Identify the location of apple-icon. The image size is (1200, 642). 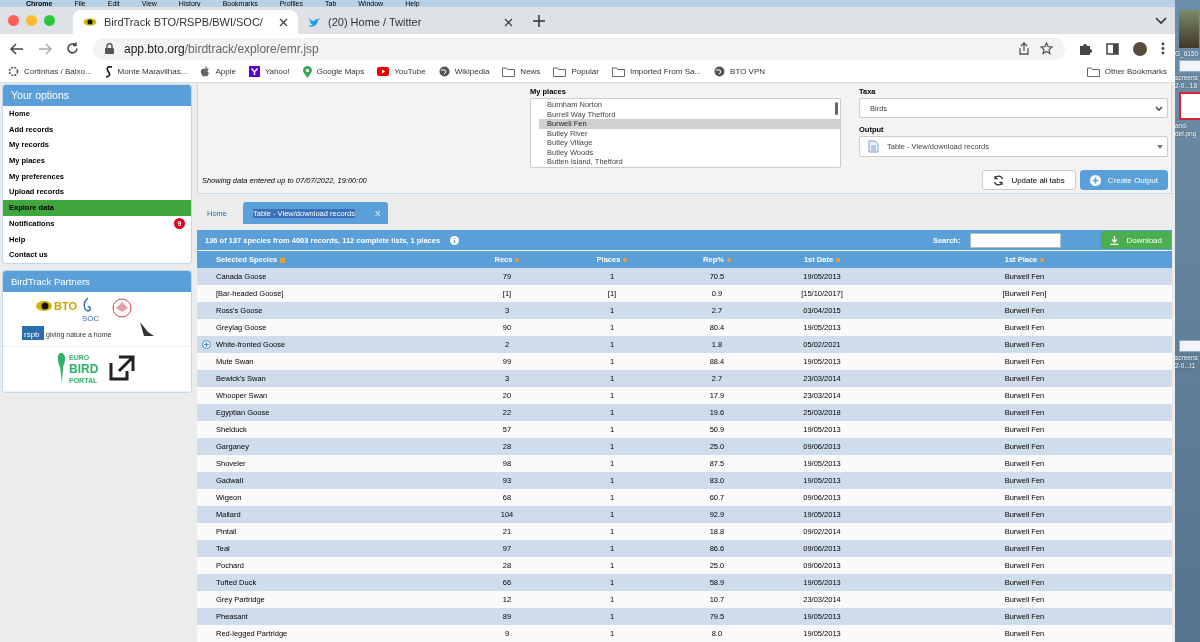
(205, 71).